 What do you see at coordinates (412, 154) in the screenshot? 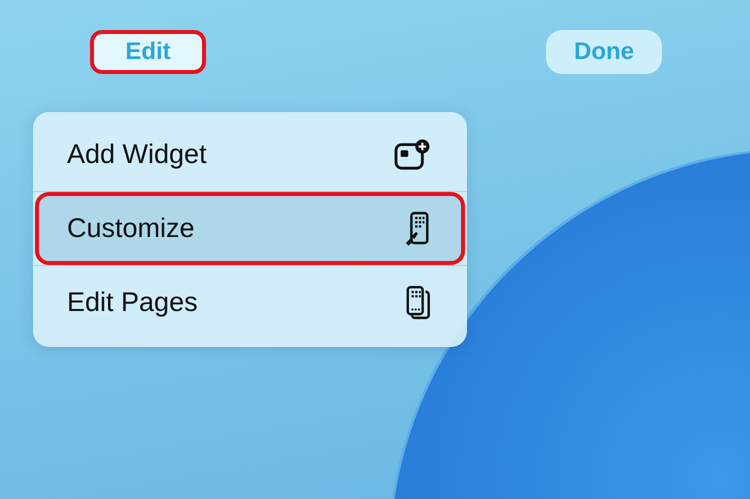
I see `widget-plus-icon` at bounding box center [412, 154].